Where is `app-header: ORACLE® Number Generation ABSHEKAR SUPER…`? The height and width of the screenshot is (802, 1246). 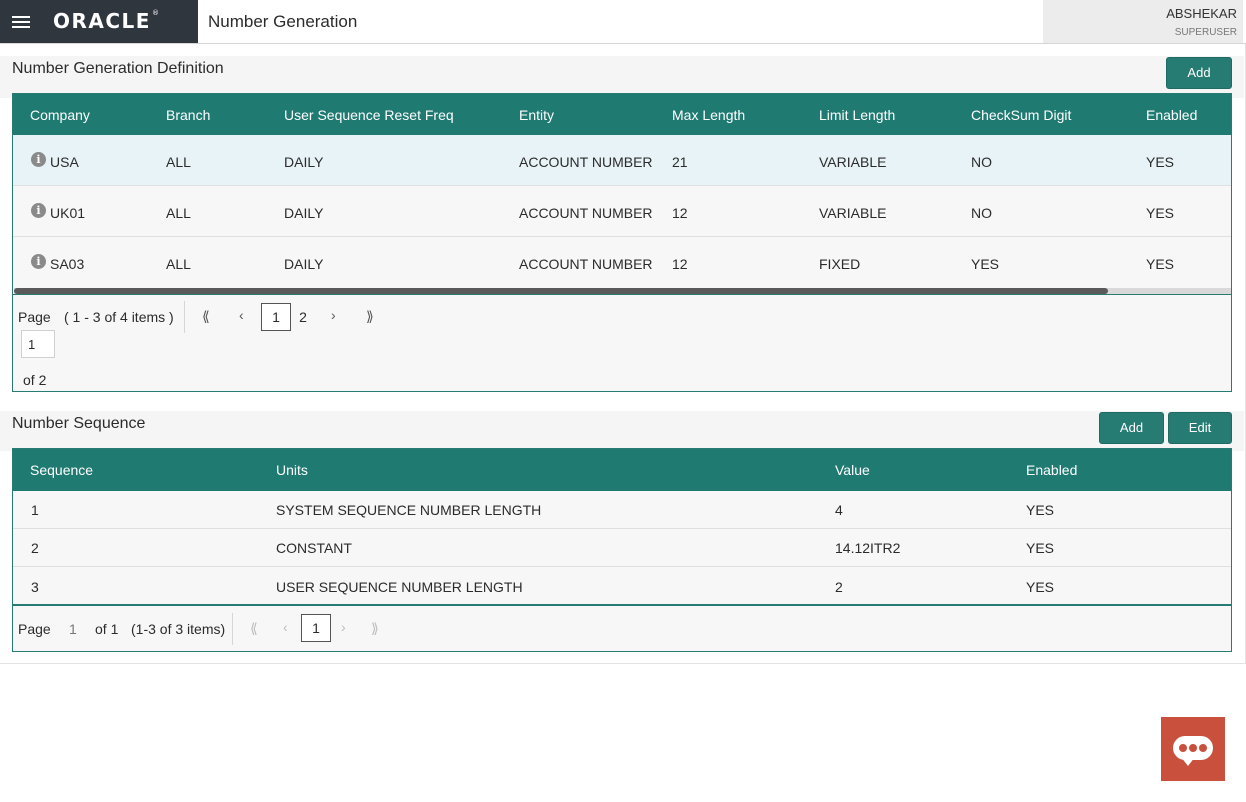 app-header: ORACLE® Number Generation ABSHEKAR SUPER… is located at coordinates (623, 22).